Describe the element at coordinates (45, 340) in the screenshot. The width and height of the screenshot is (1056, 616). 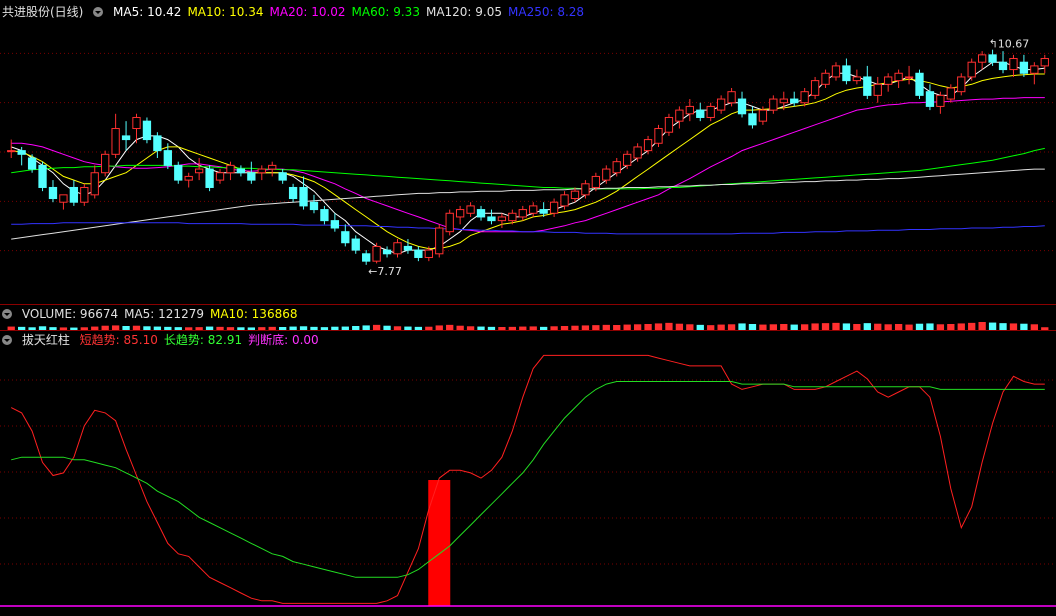
I see `indicator-name: 拔天红柱` at that location.